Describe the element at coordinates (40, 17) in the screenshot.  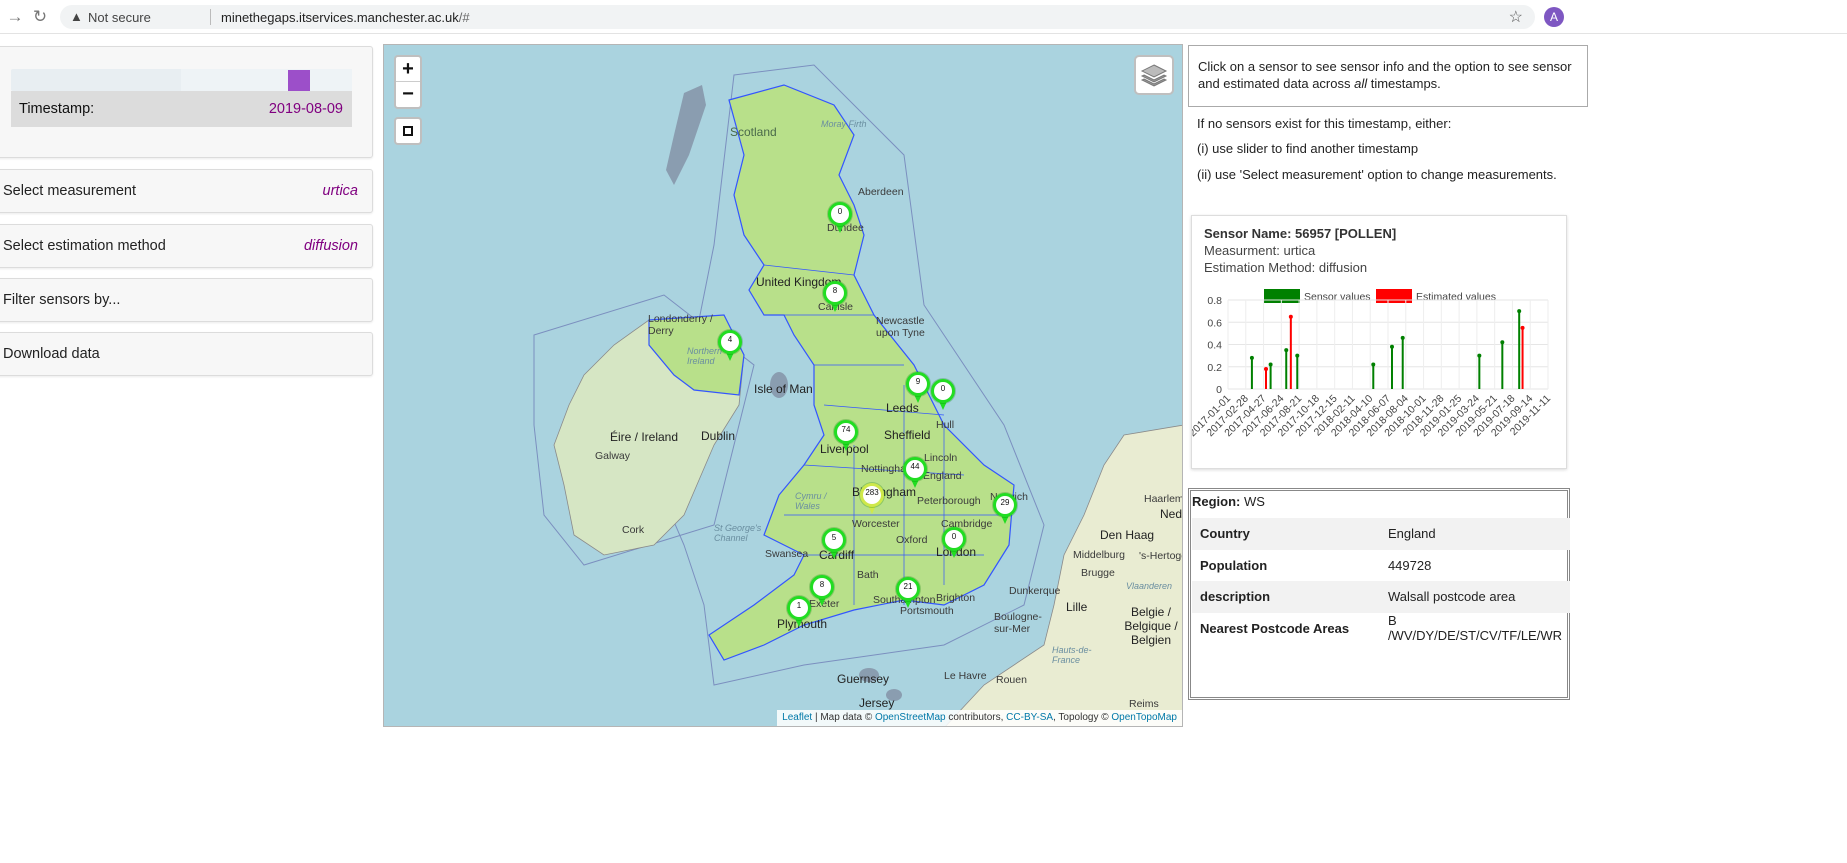
I see `reload-icon: ↻` at that location.